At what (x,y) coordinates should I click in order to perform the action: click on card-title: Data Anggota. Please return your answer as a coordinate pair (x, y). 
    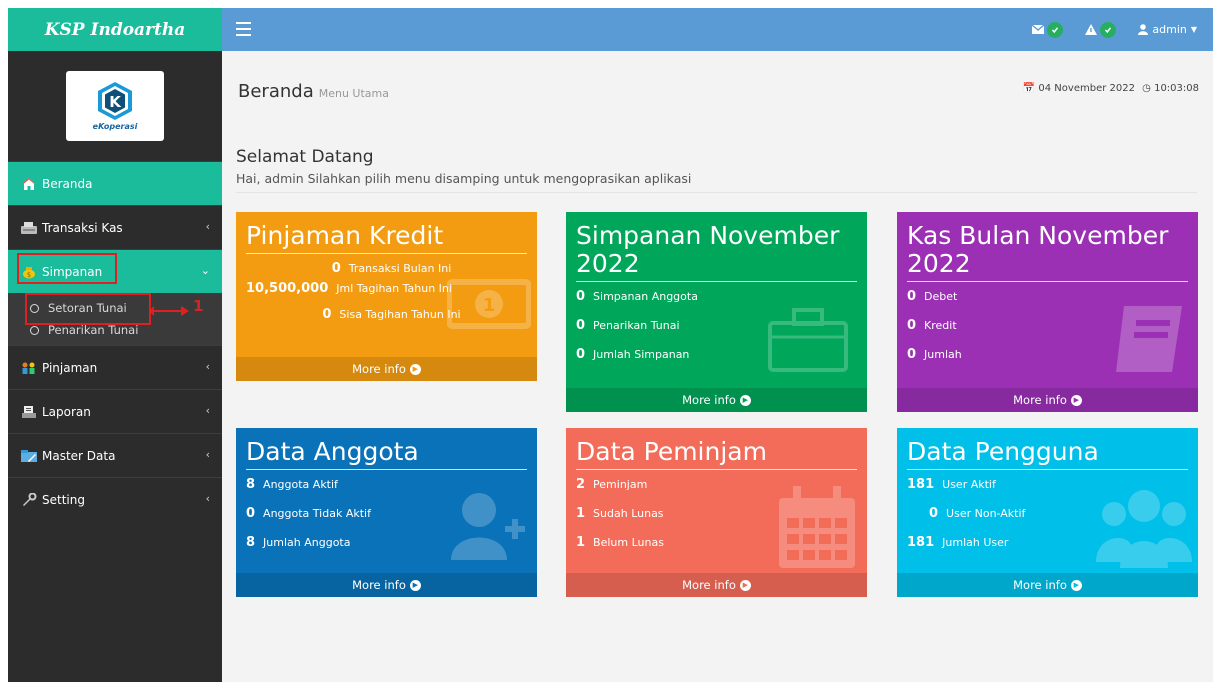
    Looking at the image, I should click on (332, 451).